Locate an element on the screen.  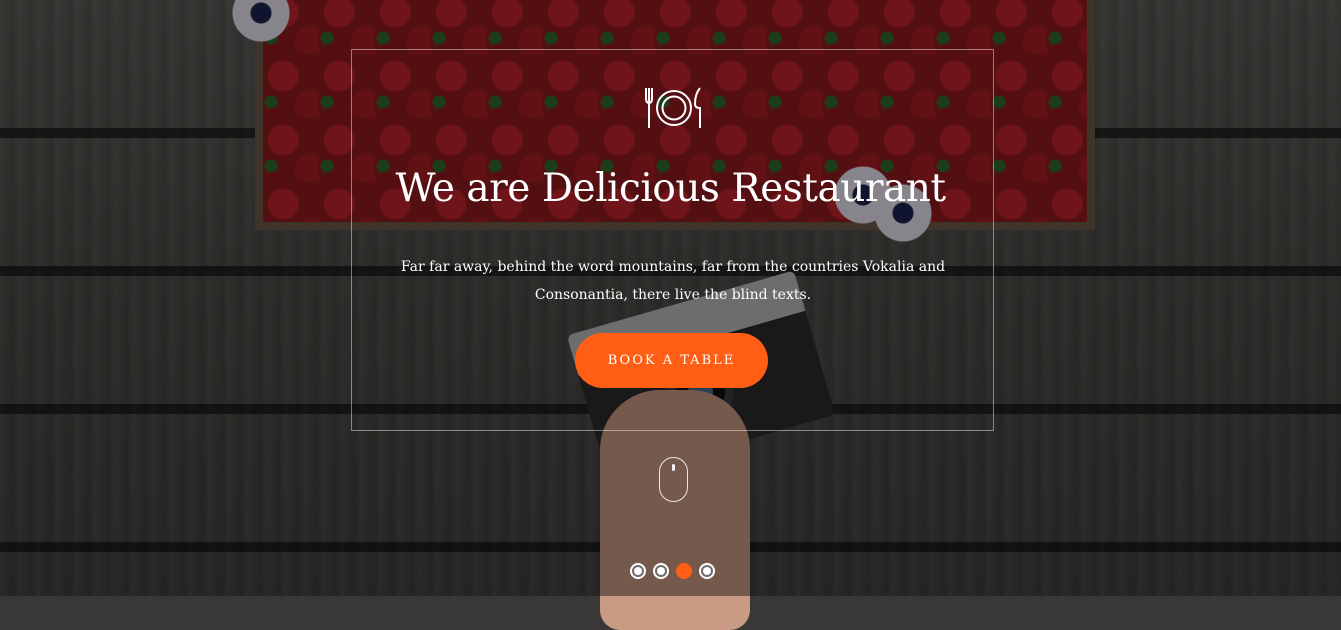
book-table-button: BOOK A TABLE is located at coordinates (671, 360).